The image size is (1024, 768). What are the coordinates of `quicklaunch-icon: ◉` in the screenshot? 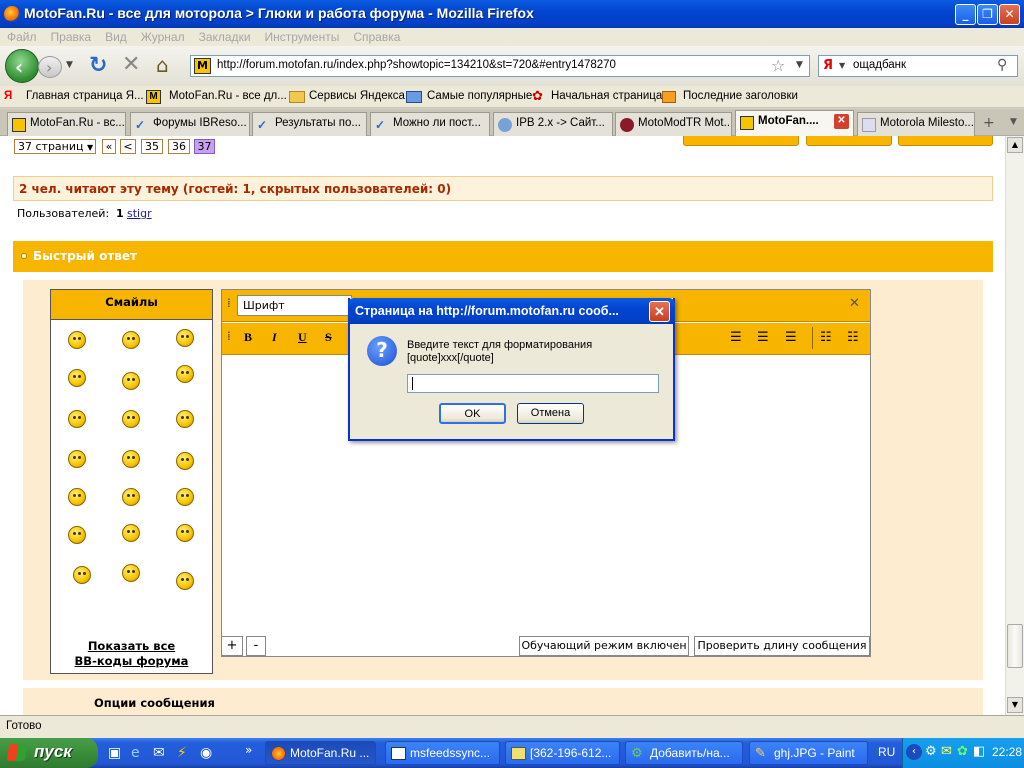 It's located at (206, 753).